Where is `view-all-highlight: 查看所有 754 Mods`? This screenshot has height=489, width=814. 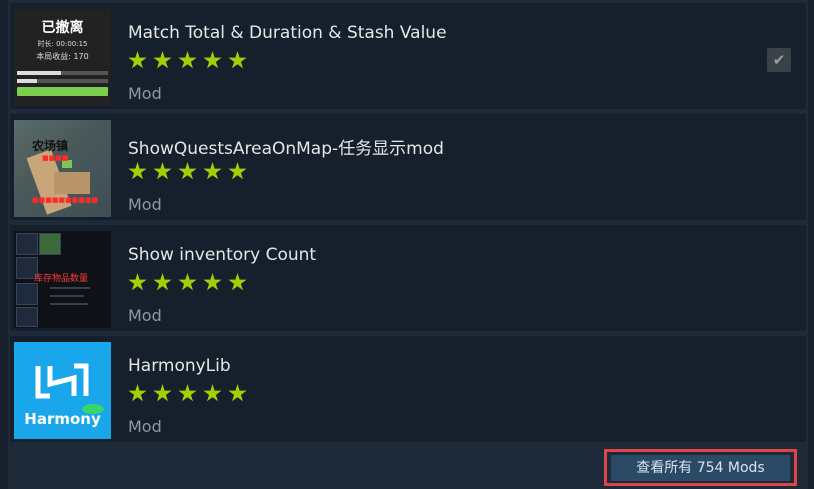 view-all-highlight: 查看所有 754 Mods is located at coordinates (700, 467).